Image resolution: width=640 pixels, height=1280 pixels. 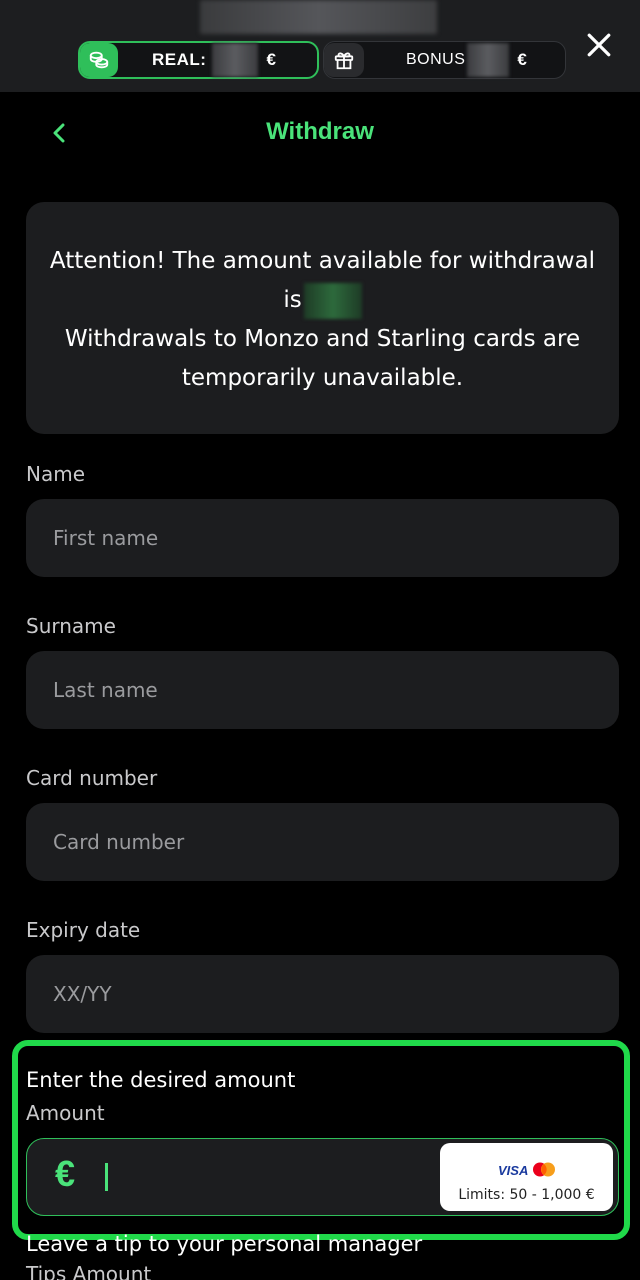 I want to click on amount-limits: Limits: 50 - 1,000 €, so click(x=526, y=1195).